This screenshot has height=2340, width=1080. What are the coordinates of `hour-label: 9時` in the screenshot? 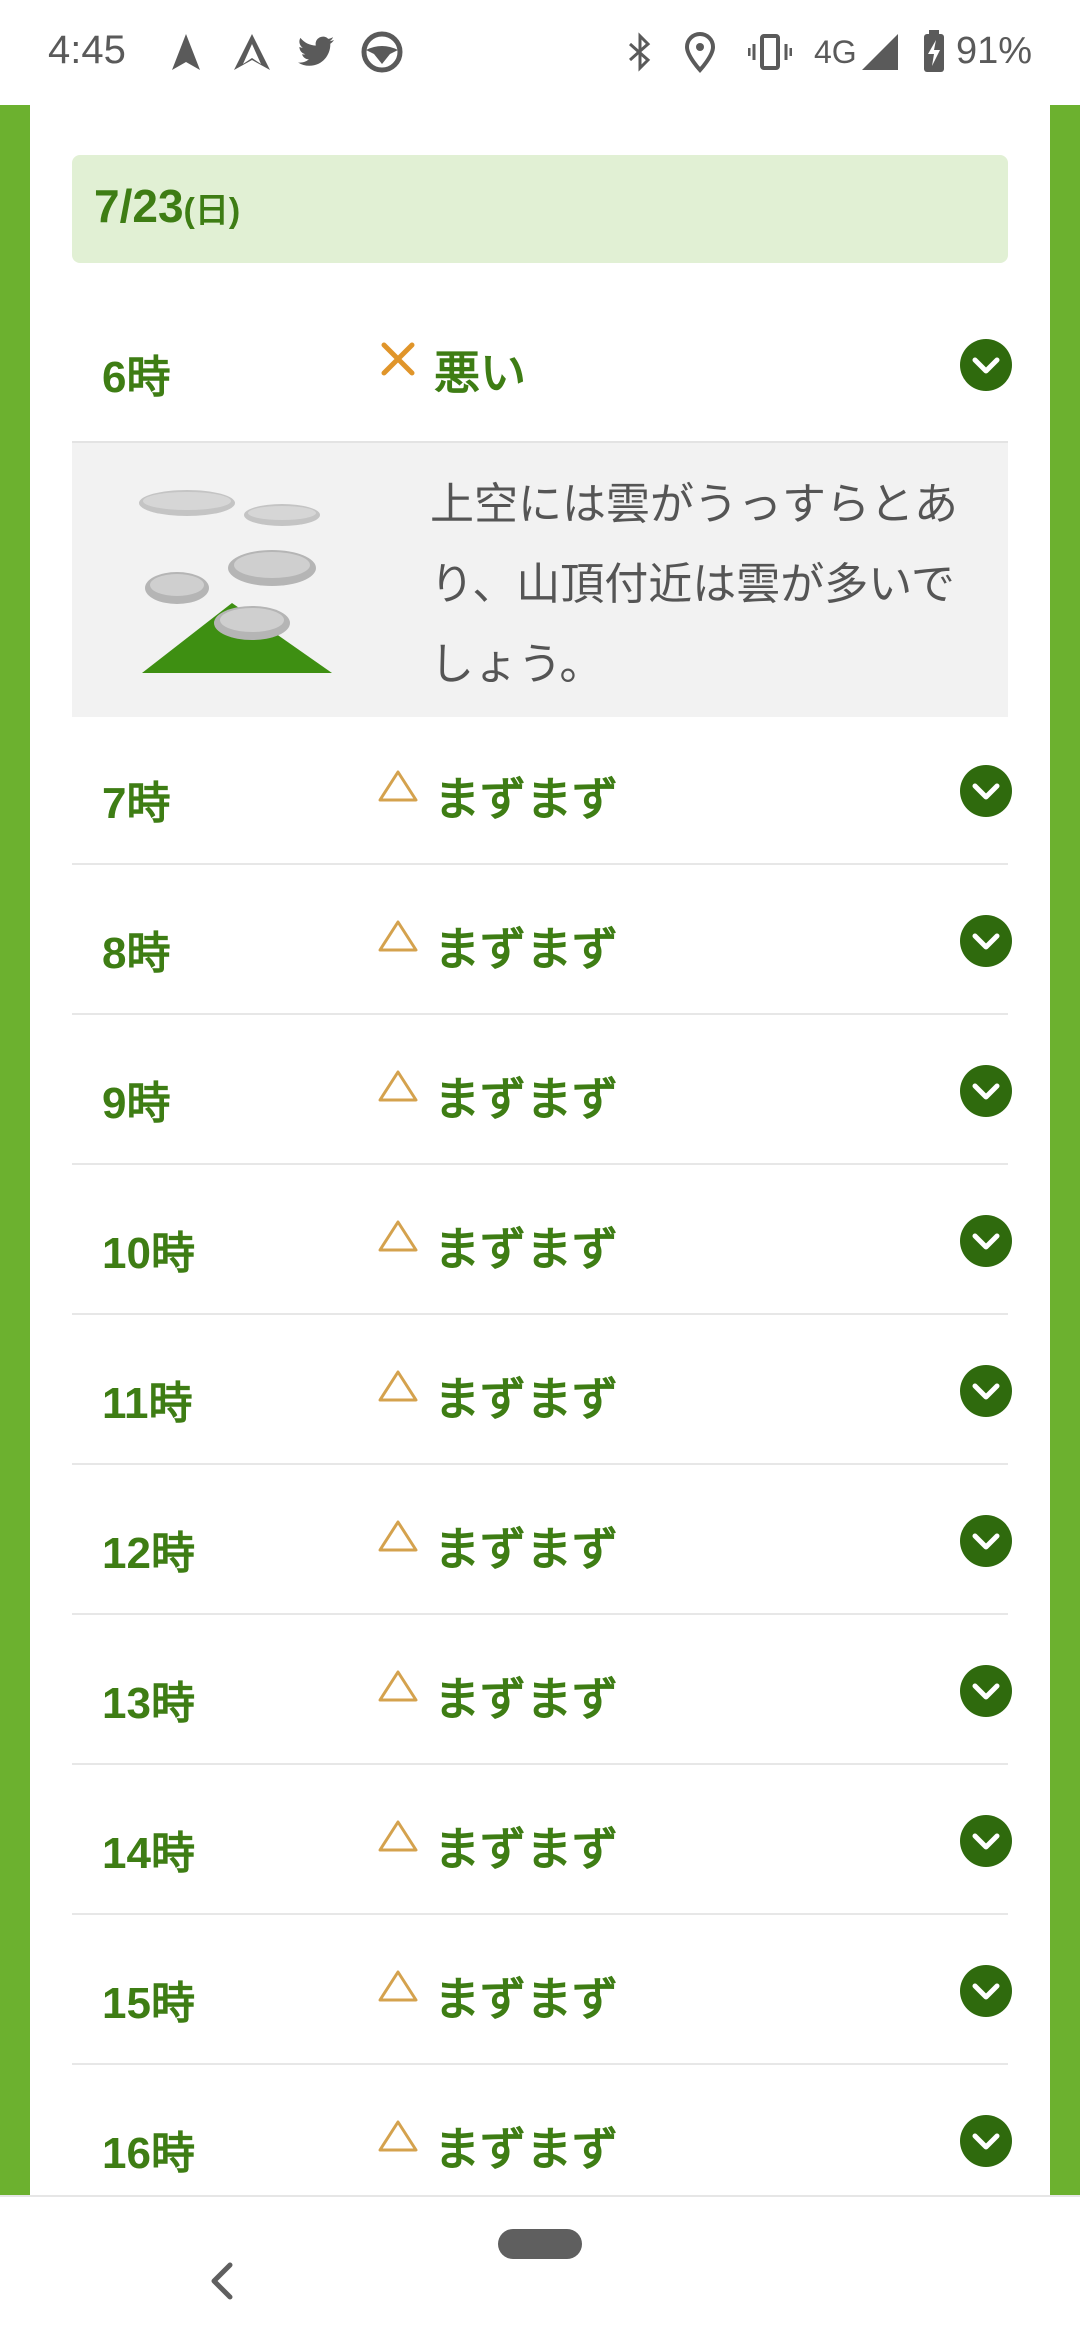 It's located at (136, 1103).